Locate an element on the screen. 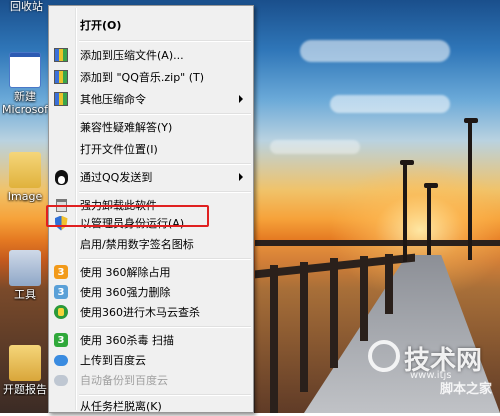  desktop-icon-report: 开题报告 is located at coordinates (25, 370).